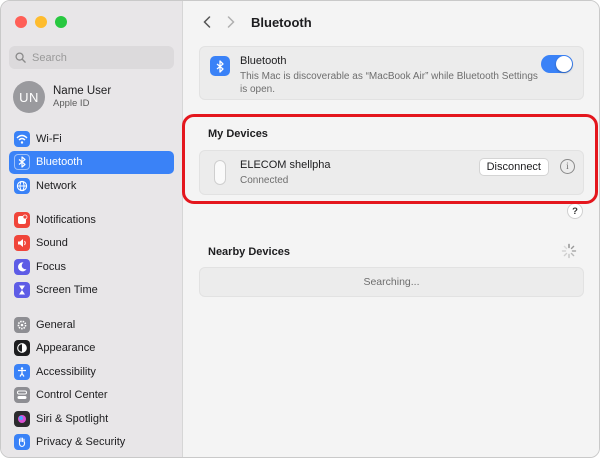 The image size is (600, 458). Describe the element at coordinates (56, 324) in the screenshot. I see `sidebar-item-label: General` at that location.